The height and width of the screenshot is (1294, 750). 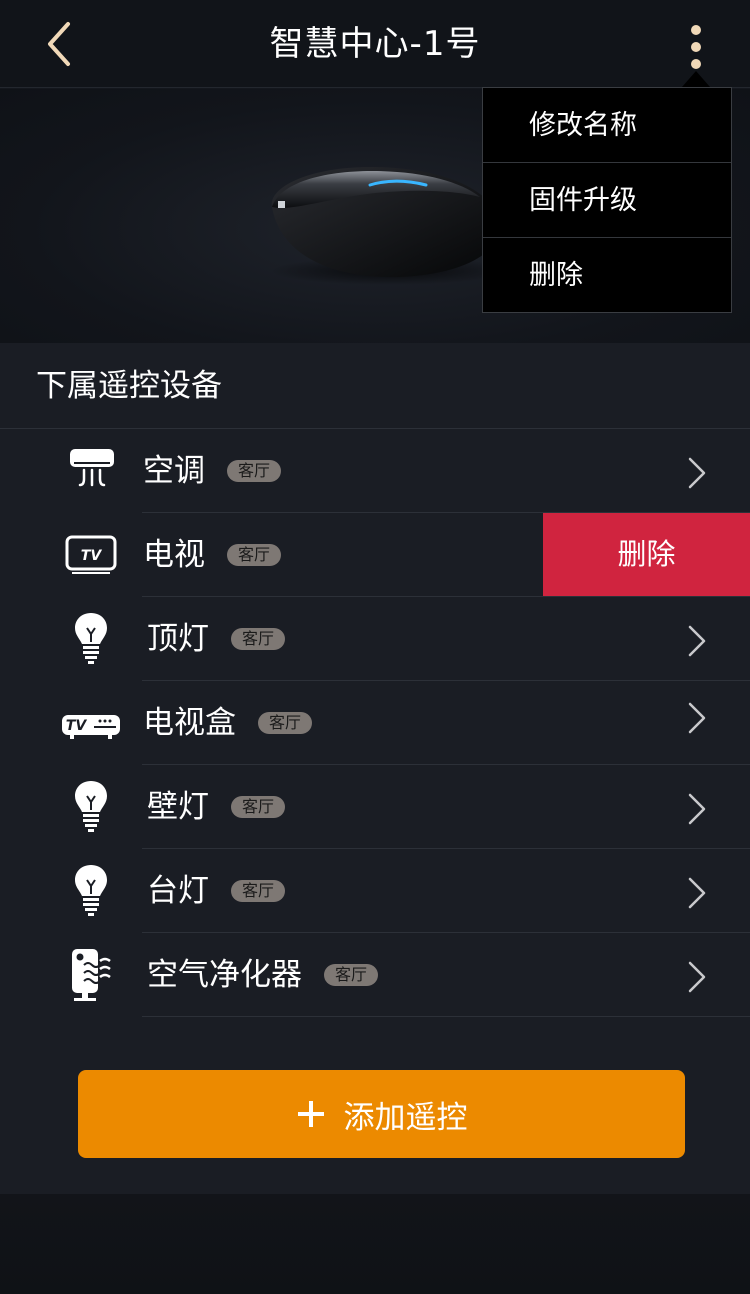 I want to click on device-row-air-purifier: 空气净化器 客厅, so click(x=375, y=975).